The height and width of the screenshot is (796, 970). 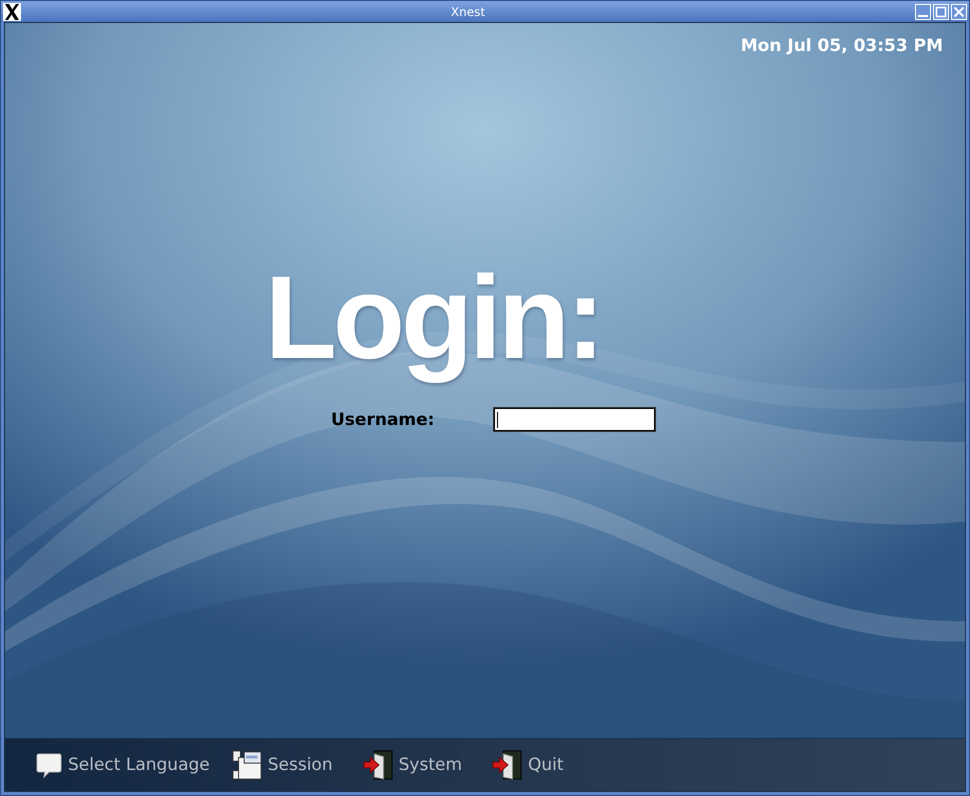 What do you see at coordinates (383, 420) in the screenshot?
I see `username-label: Username:` at bounding box center [383, 420].